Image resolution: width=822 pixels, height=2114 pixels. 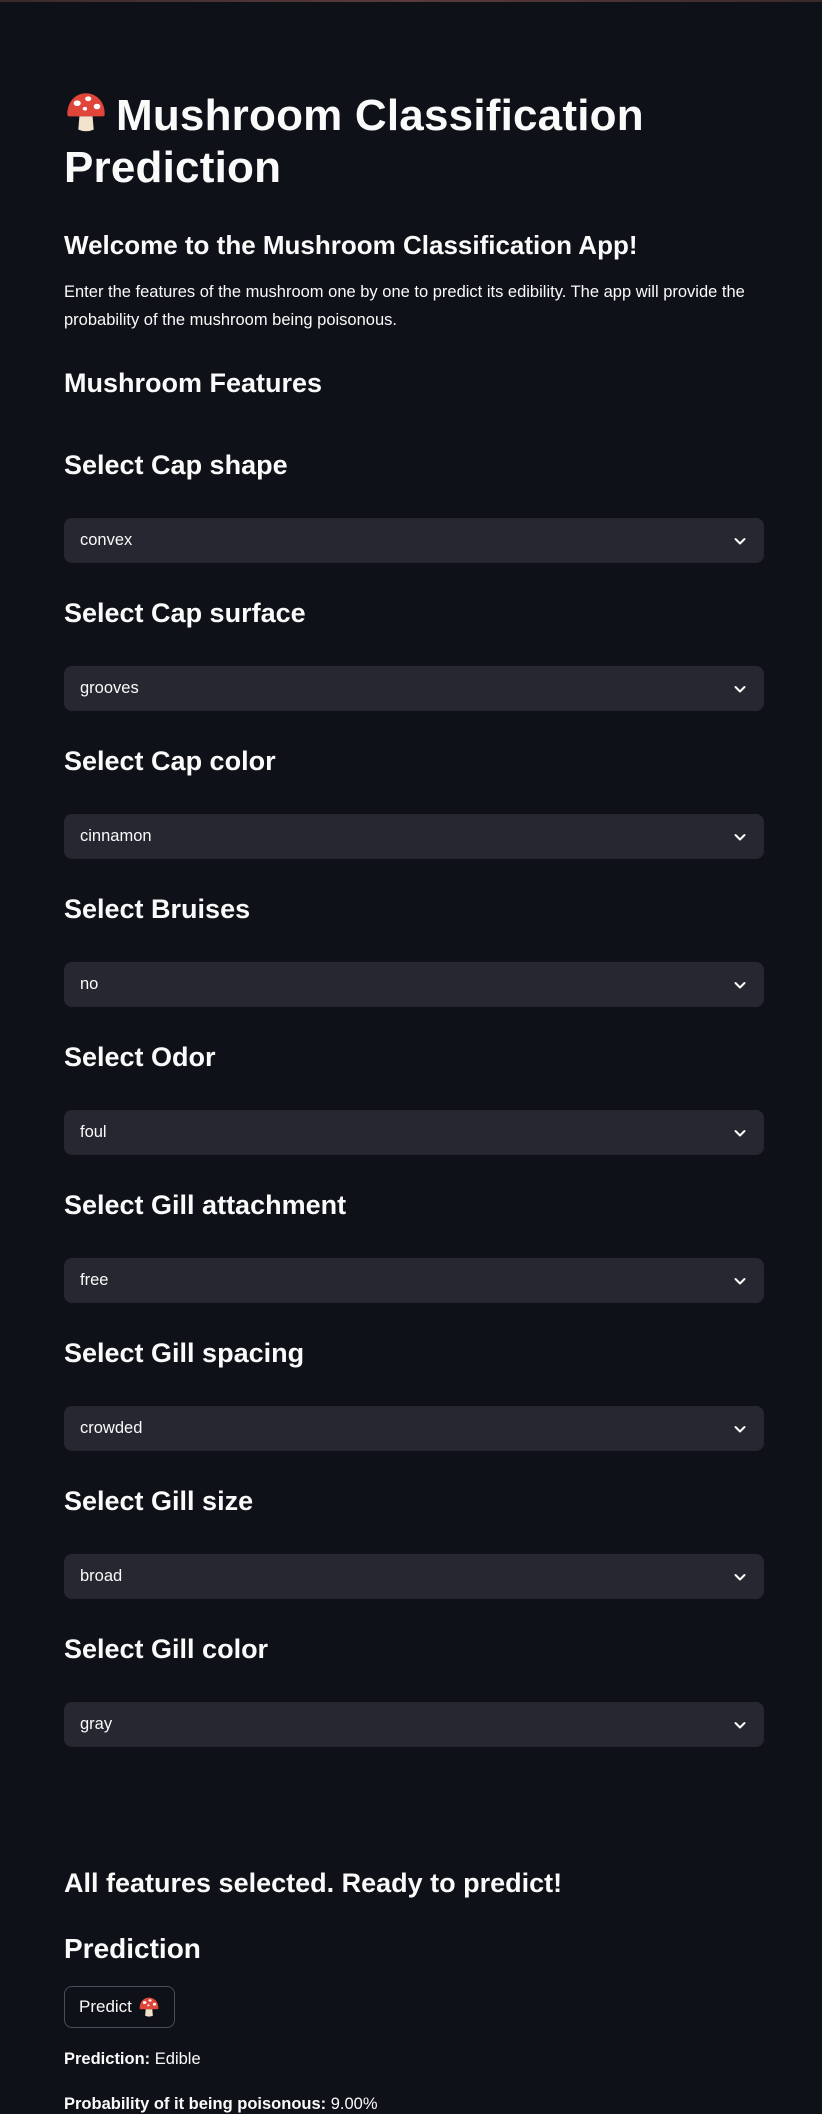 I want to click on feature-cap-surface: Select Cap surface grooves, so click(x=414, y=653).